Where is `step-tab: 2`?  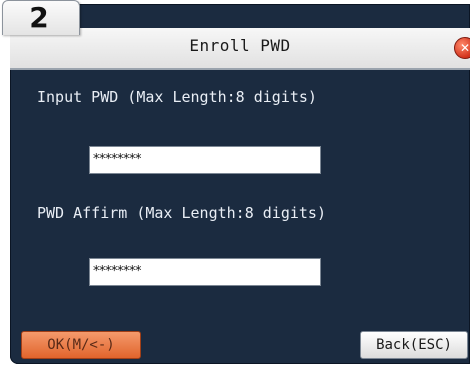
step-tab: 2 is located at coordinates (41, 17).